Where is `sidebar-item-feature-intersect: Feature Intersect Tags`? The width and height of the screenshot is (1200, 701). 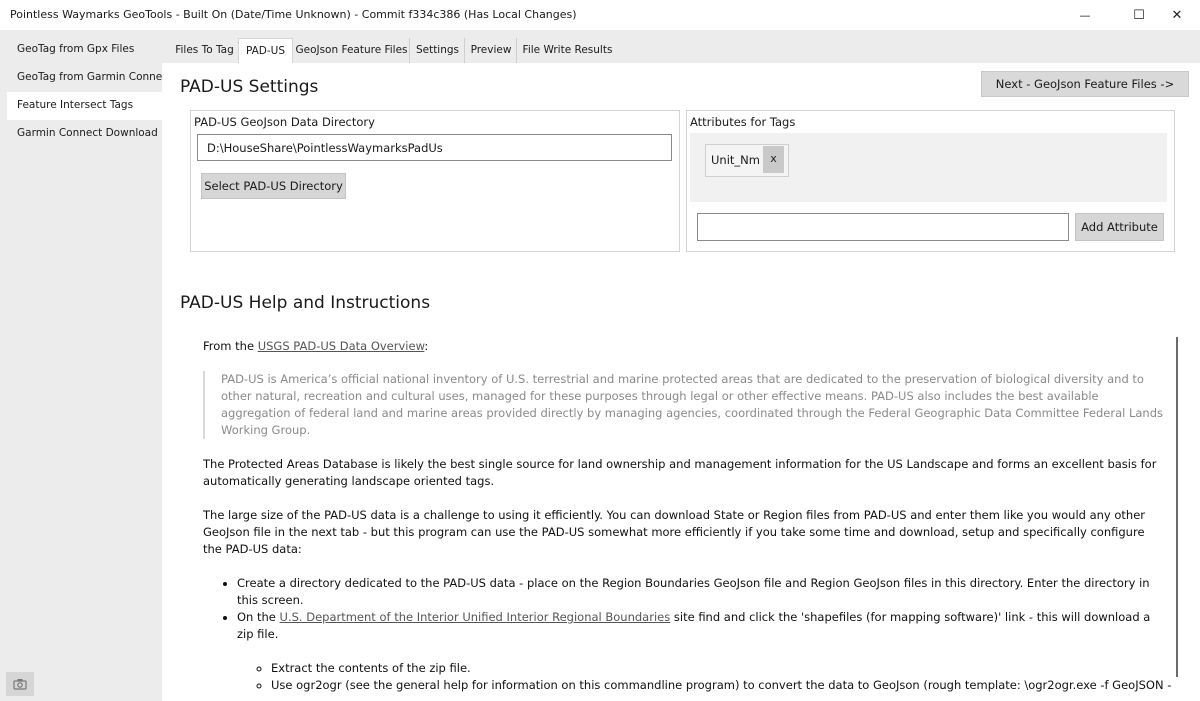 sidebar-item-feature-intersect: Feature Intersect Tags is located at coordinates (84, 106).